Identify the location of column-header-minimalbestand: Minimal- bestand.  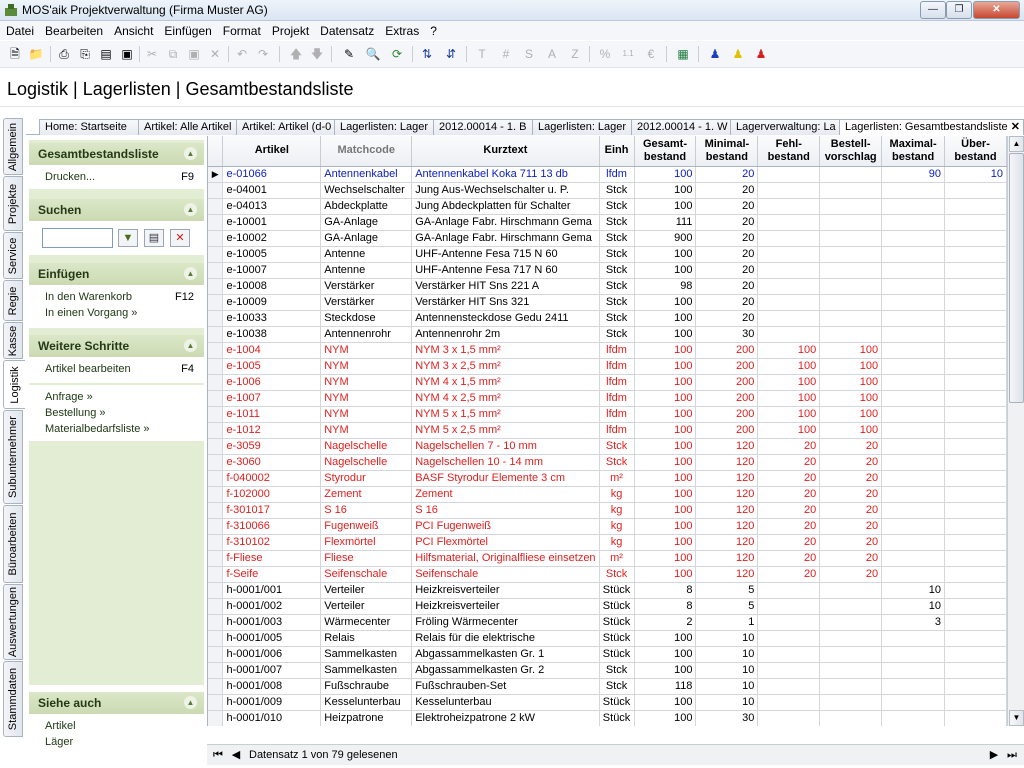
(727, 151).